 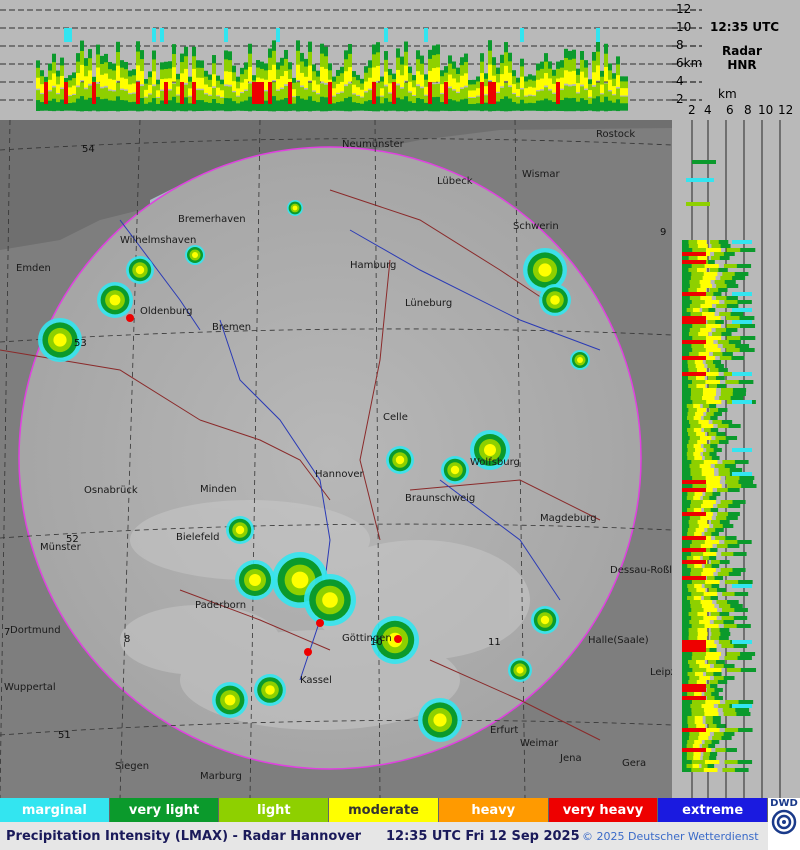 I want to click on city-label: Magdeburg, so click(x=568, y=518).